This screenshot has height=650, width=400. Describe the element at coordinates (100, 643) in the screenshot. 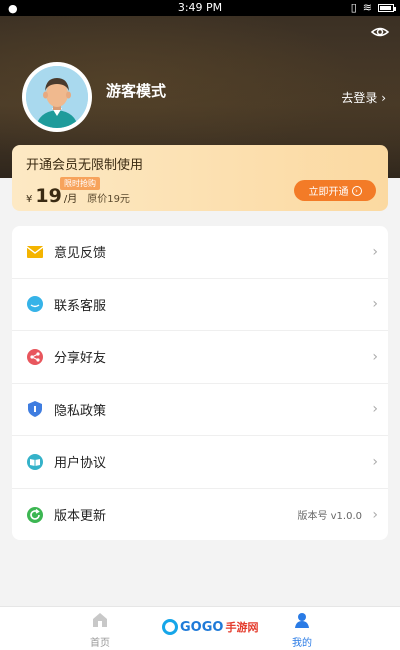

I see `tab-home-label: 首页` at that location.